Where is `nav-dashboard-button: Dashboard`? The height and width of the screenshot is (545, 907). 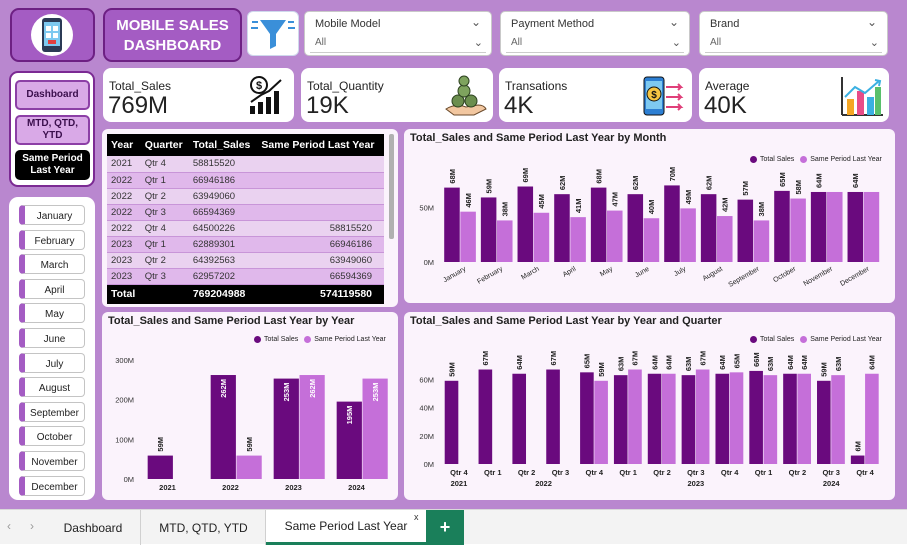 nav-dashboard-button: Dashboard is located at coordinates (52, 95).